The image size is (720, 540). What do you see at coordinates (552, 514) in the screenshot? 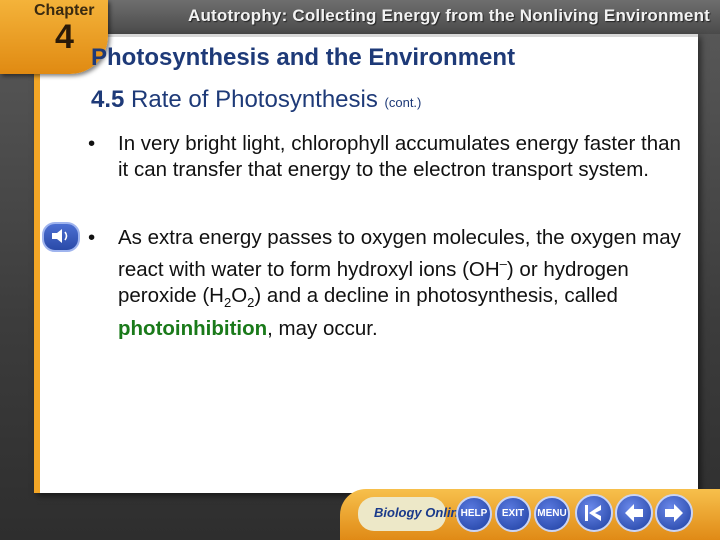
I see `menu-button: MENU` at bounding box center [552, 514].